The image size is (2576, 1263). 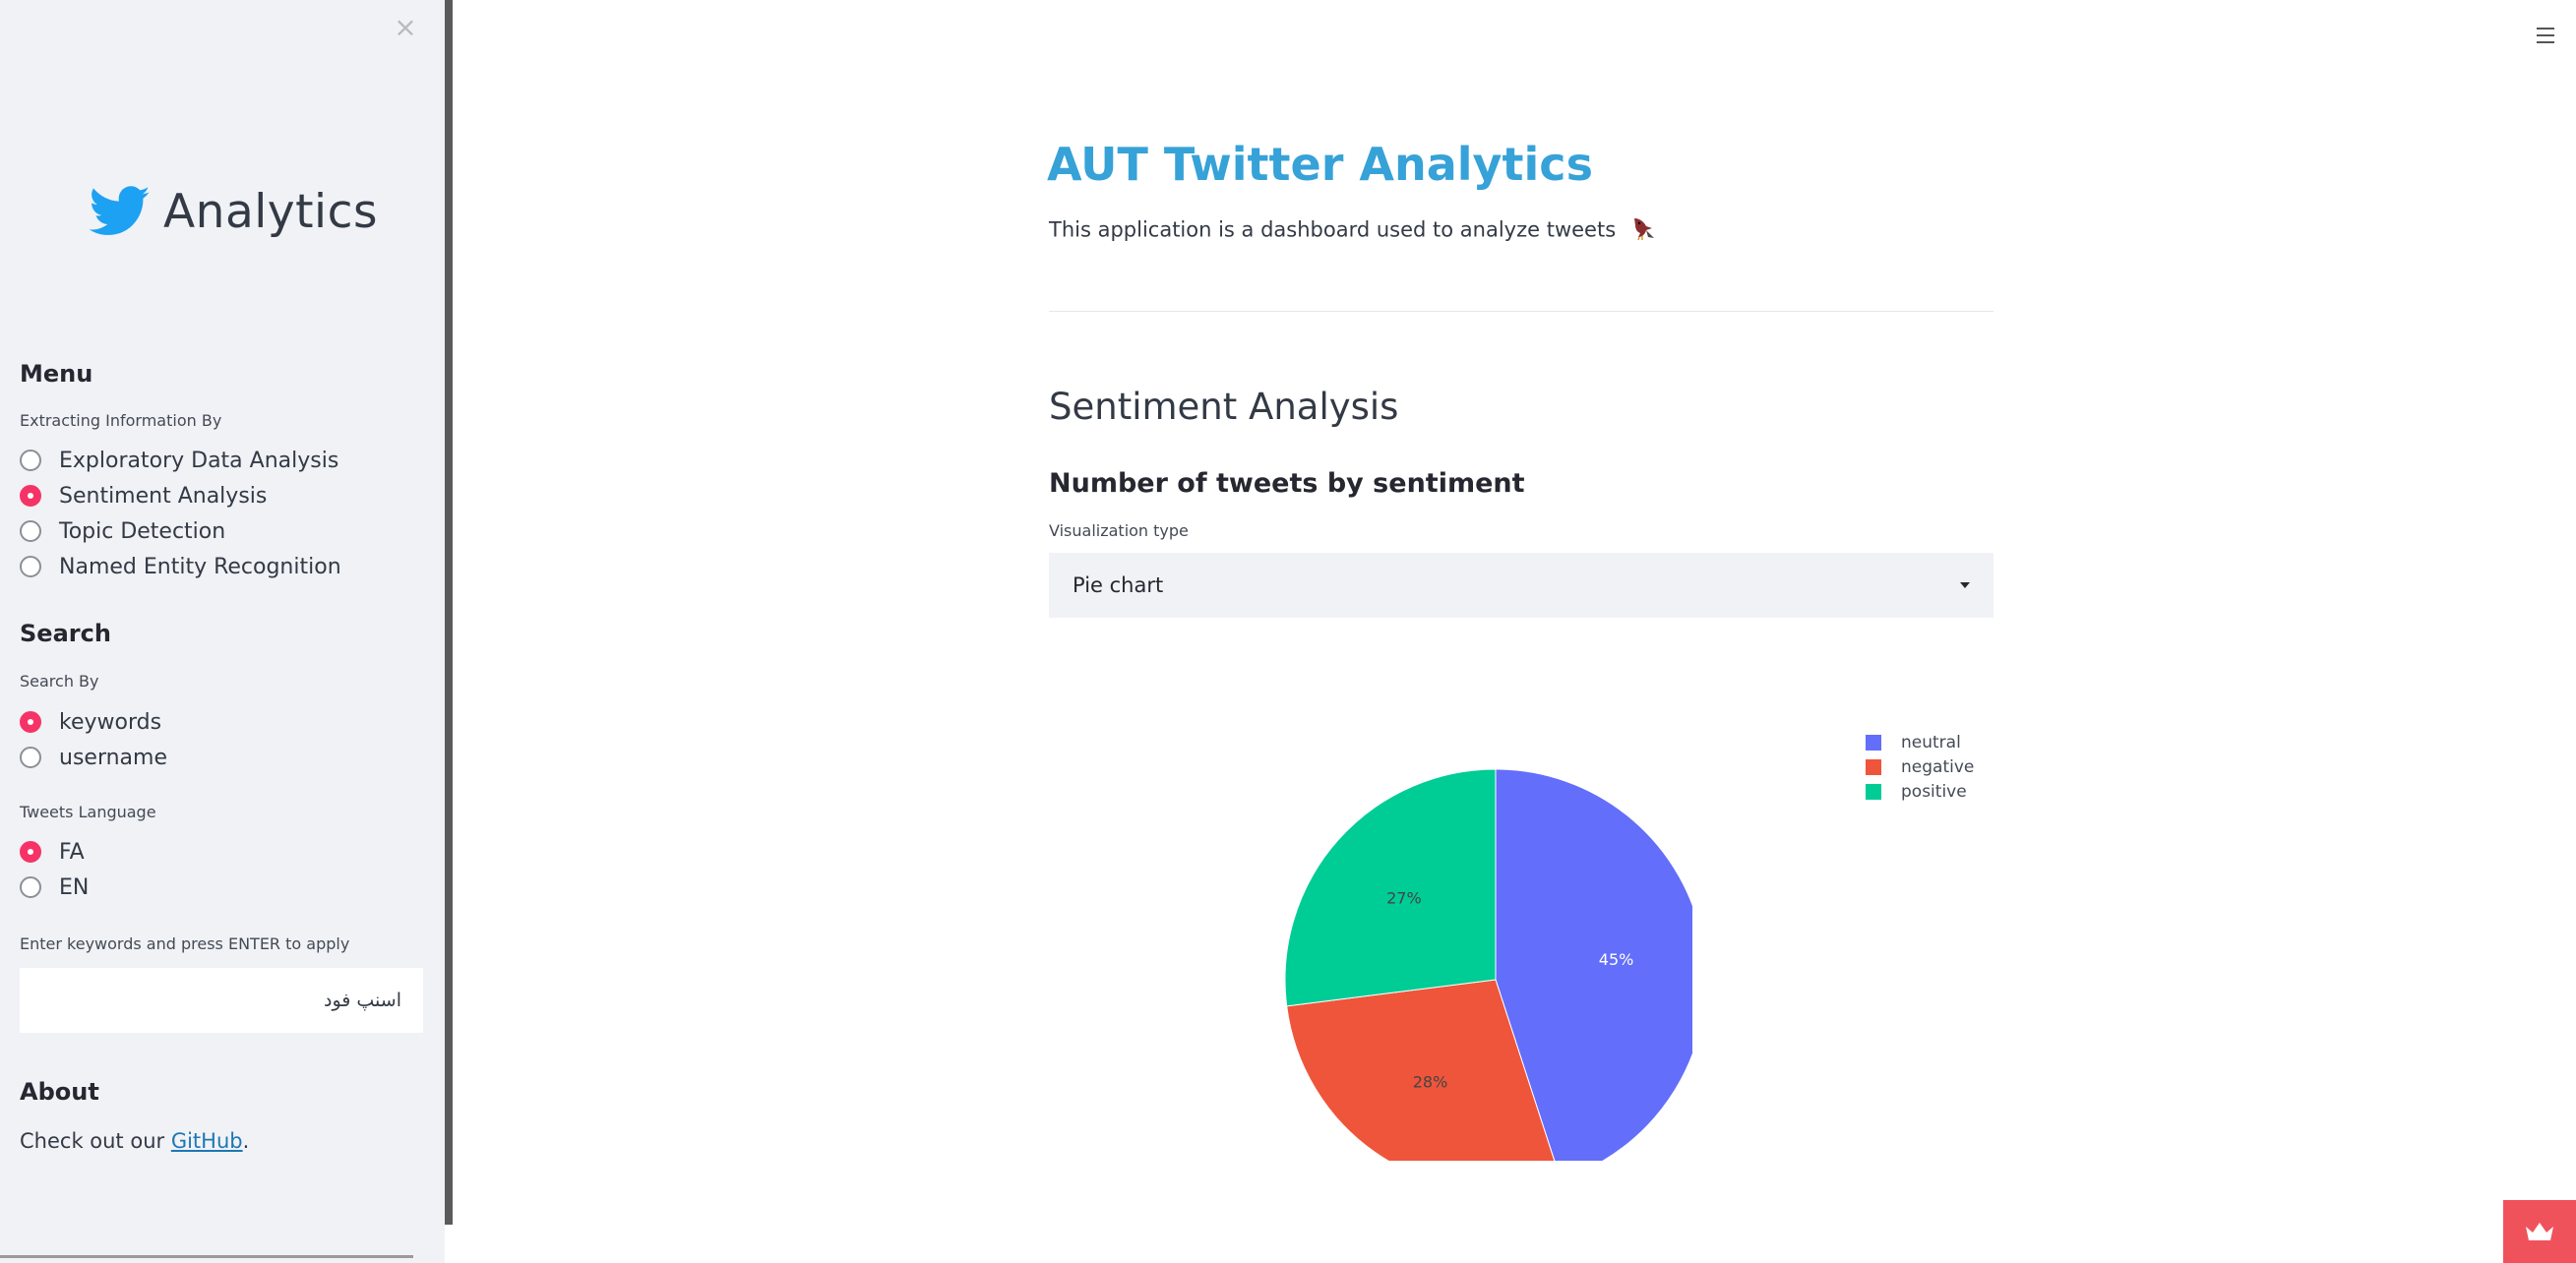 What do you see at coordinates (65, 634) in the screenshot?
I see `search-heading: Search` at bounding box center [65, 634].